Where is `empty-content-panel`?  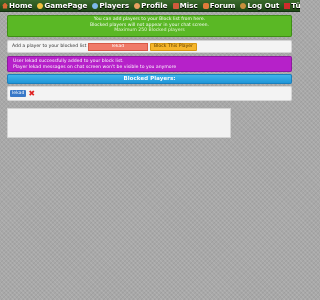
empty-content-panel is located at coordinates (119, 123).